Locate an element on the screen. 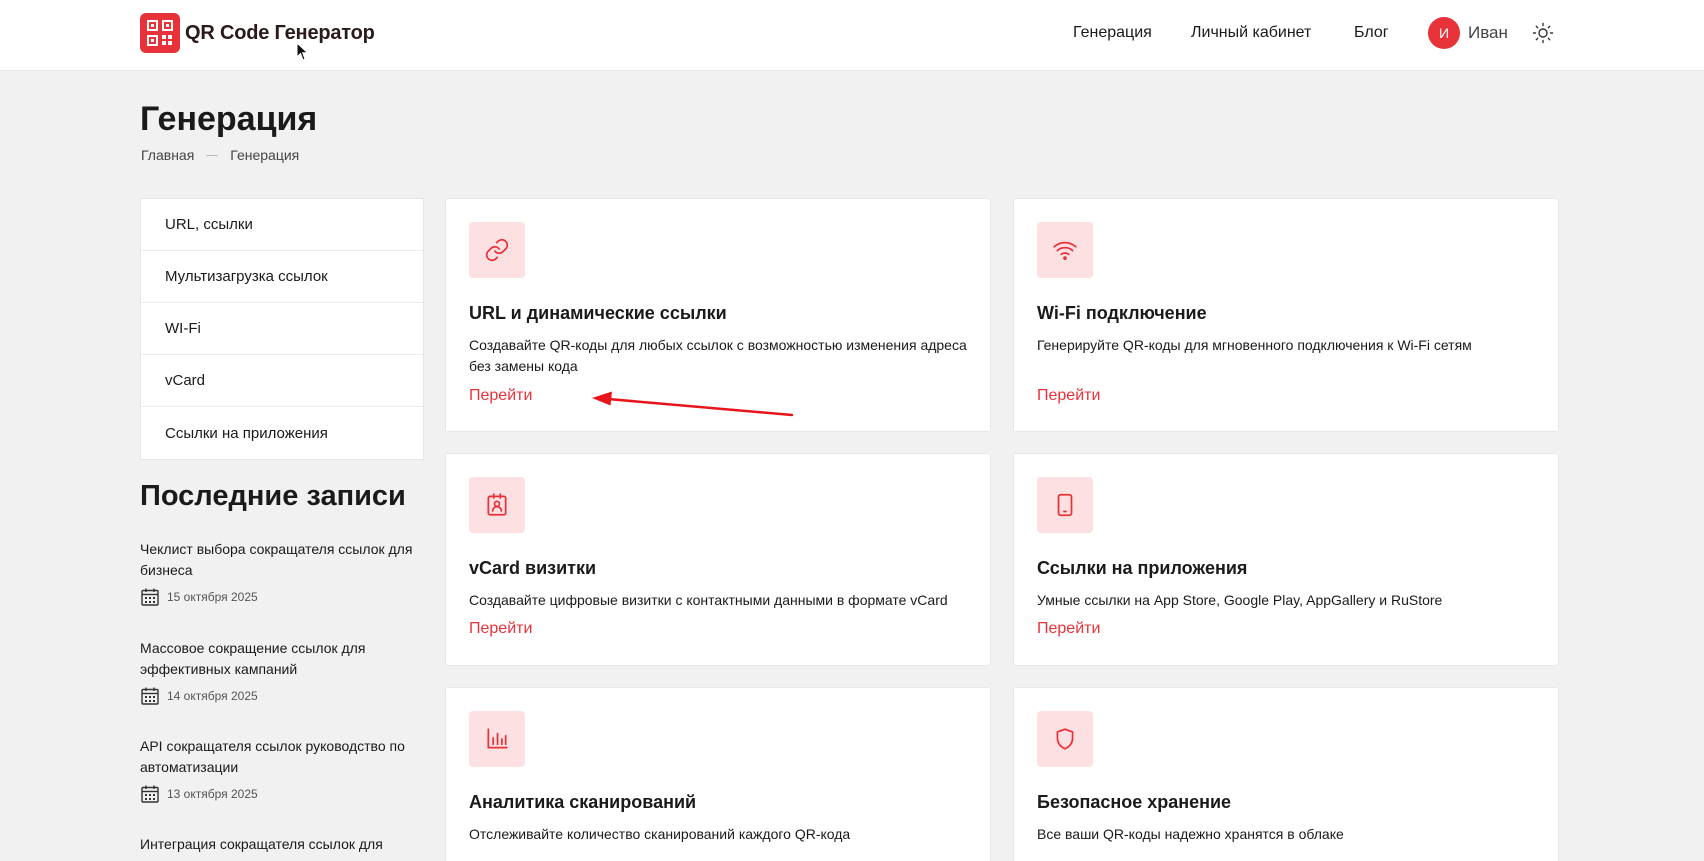 Image resolution: width=1704 pixels, height=861 pixels. post-date-row: 15 октября 2025 is located at coordinates (285, 597).